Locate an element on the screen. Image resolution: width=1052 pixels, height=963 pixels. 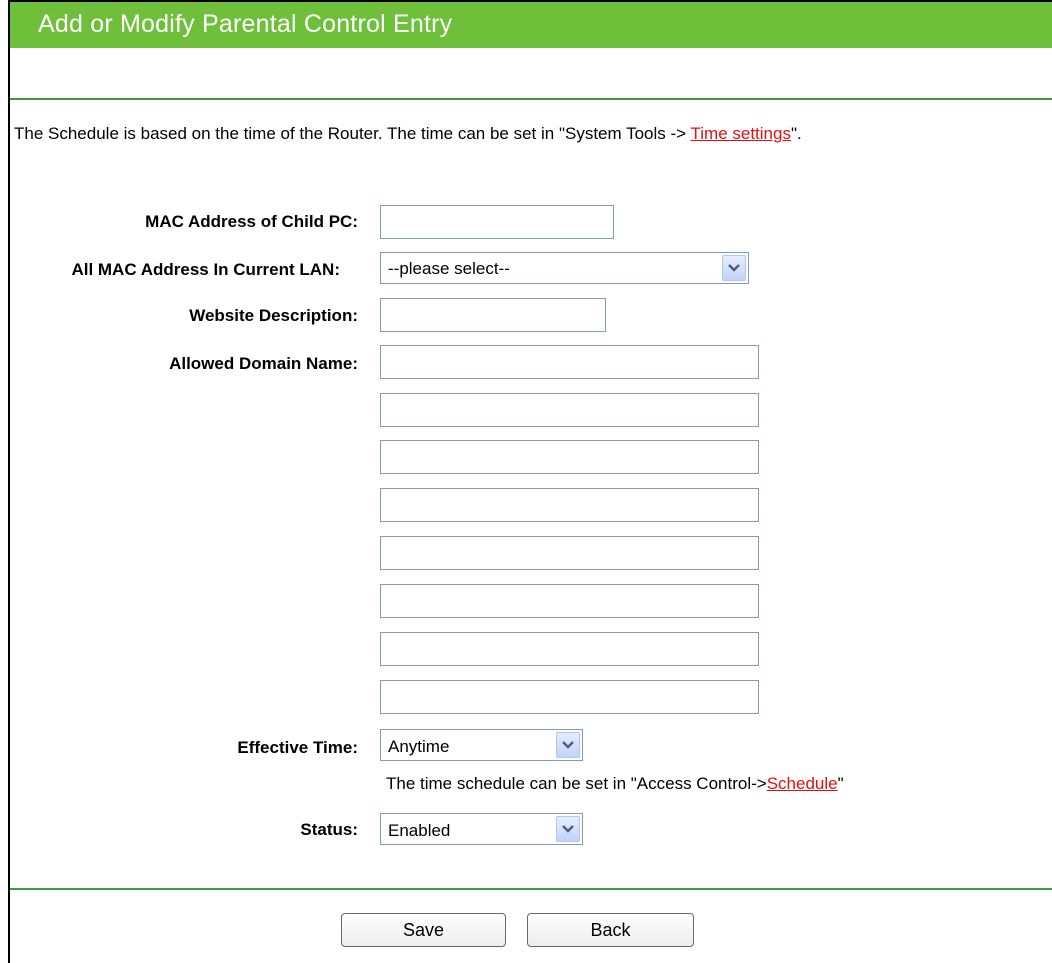
website-description-label: Website Description: is located at coordinates (273, 315).